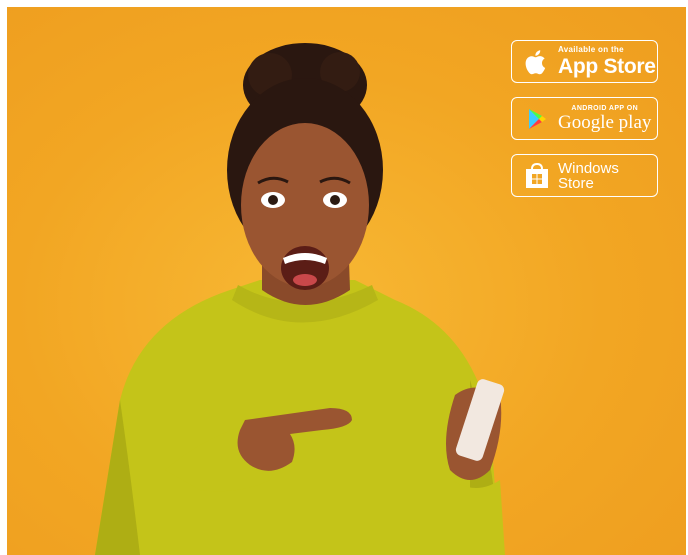 The image size is (688, 555). Describe the element at coordinates (605, 122) in the screenshot. I see `google-play-big-text: Google play` at that location.